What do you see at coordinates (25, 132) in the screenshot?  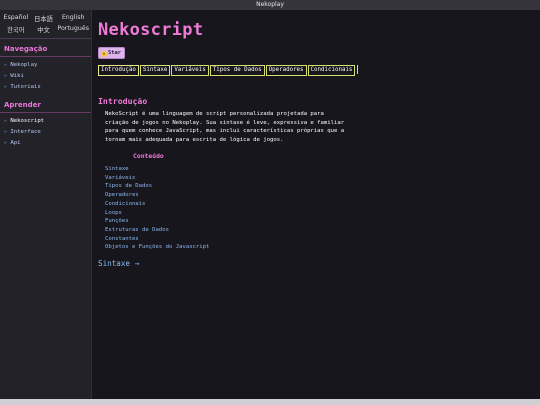 I see `sidebar-item-label: Interface` at bounding box center [25, 132].